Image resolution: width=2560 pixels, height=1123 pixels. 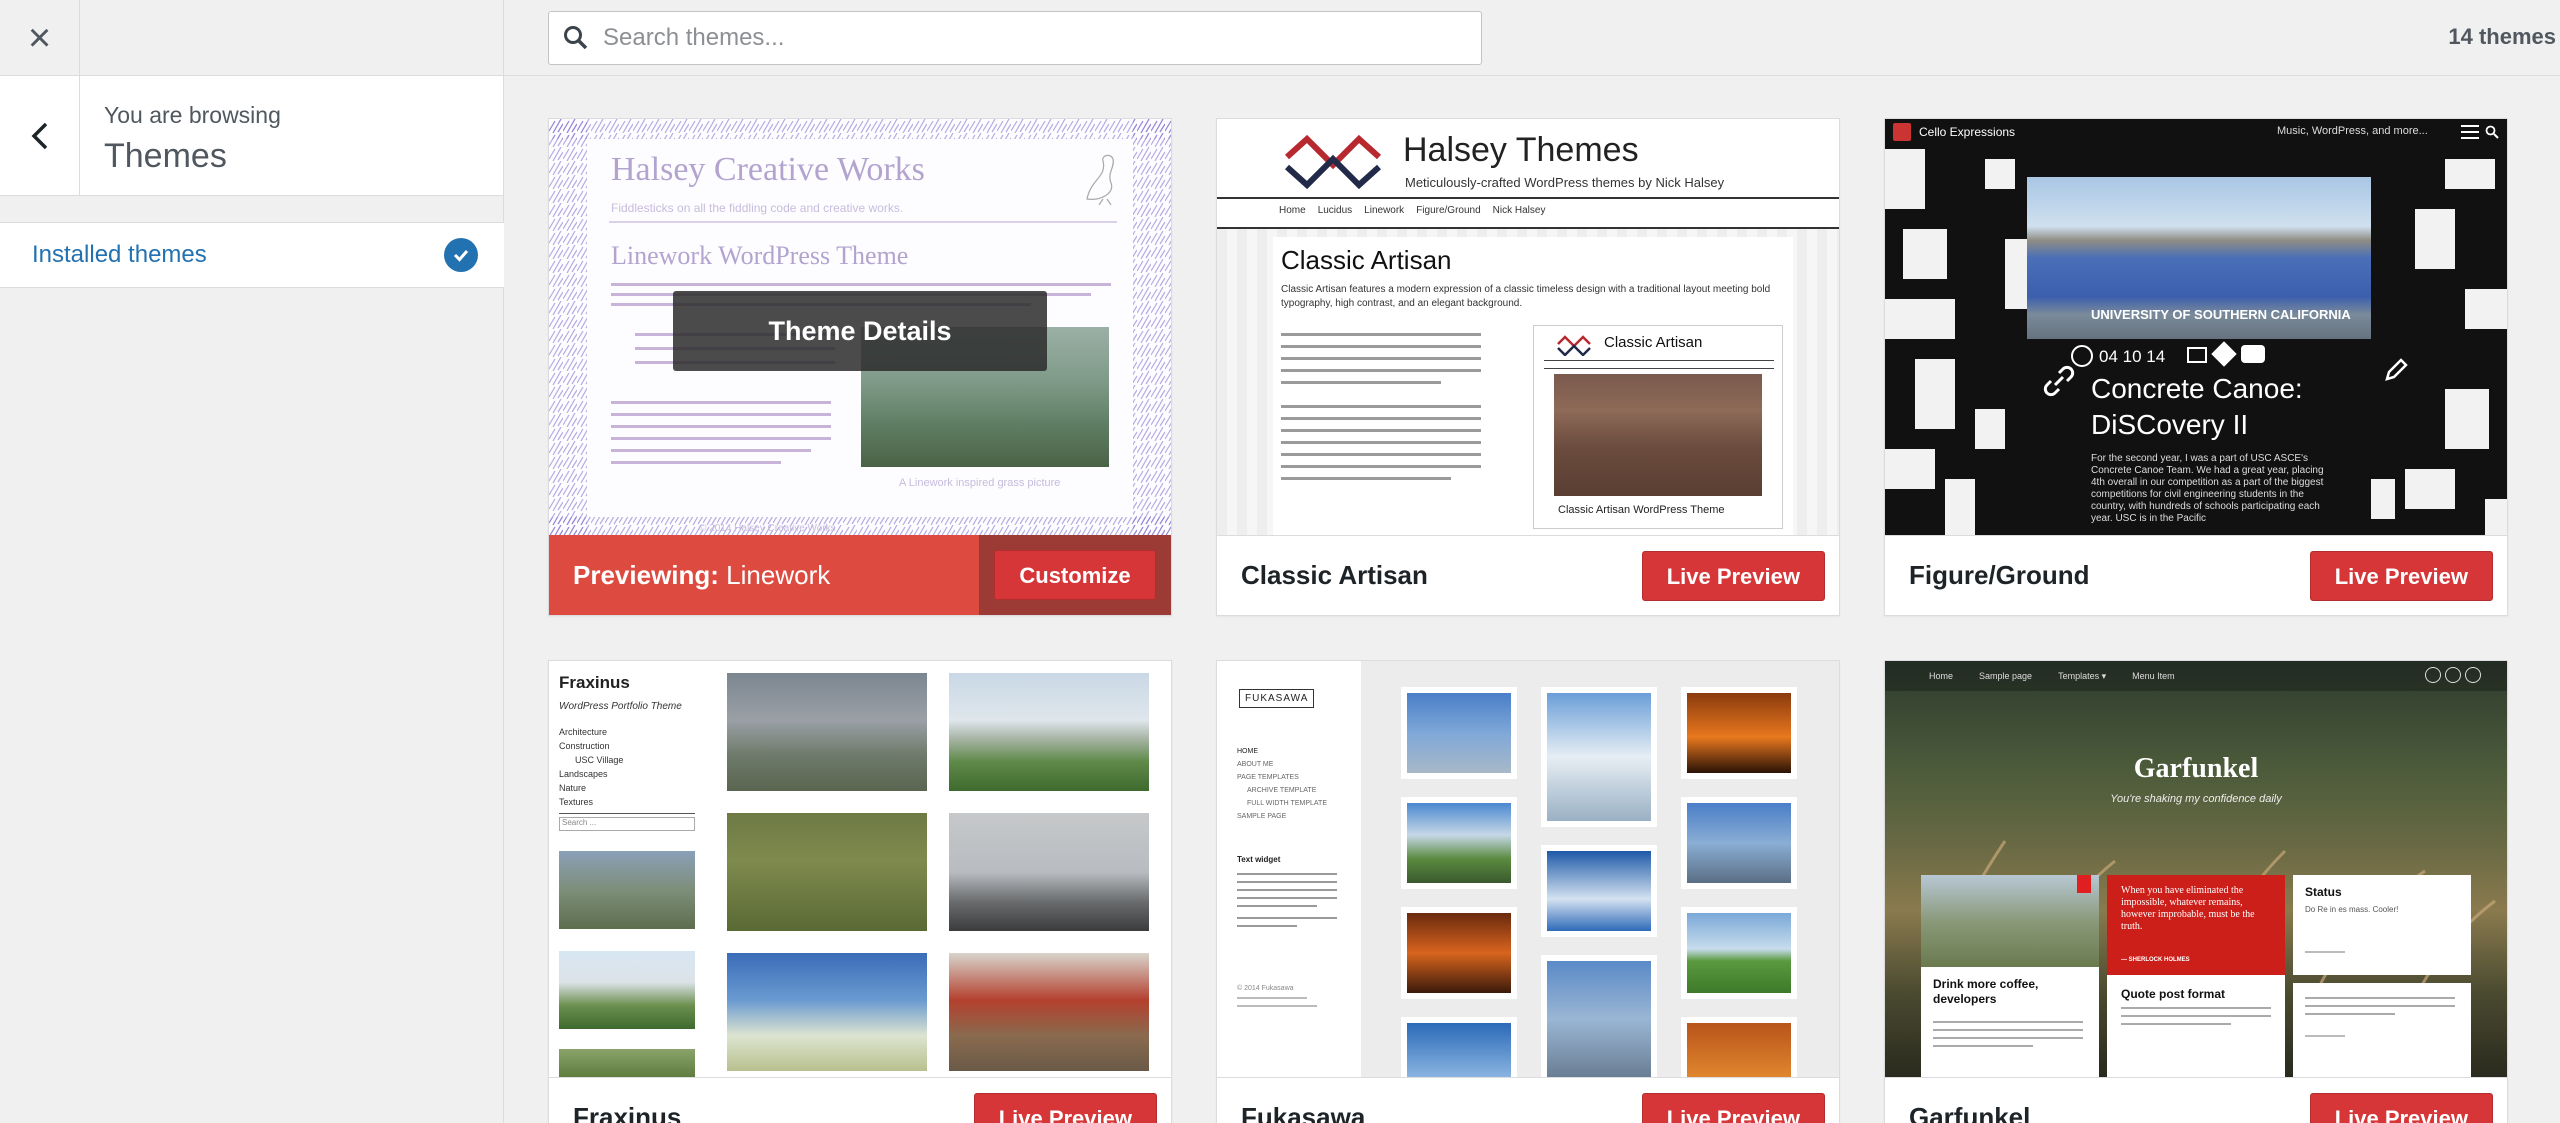 I want to click on card3-text: Do Re in es mass. Cooler!, so click(x=2352, y=909).